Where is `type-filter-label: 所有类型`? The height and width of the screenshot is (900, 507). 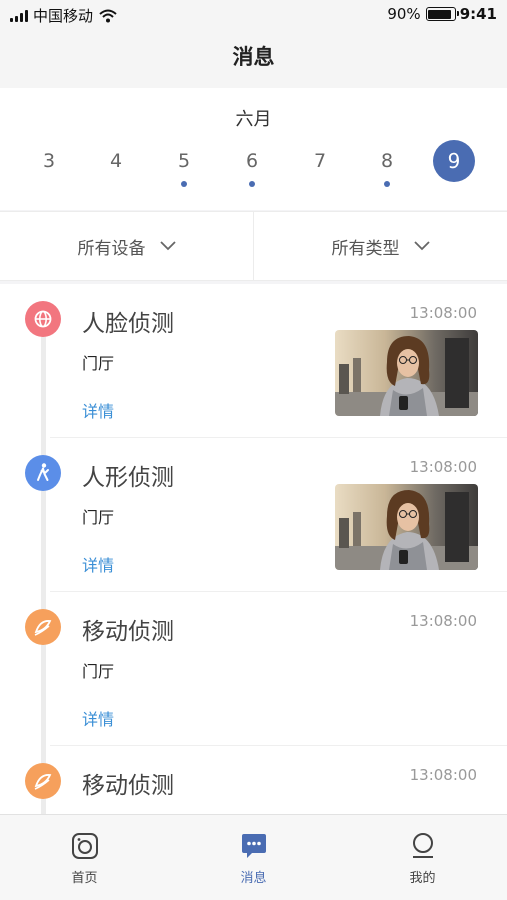
type-filter-label: 所有类型 is located at coordinates (365, 248).